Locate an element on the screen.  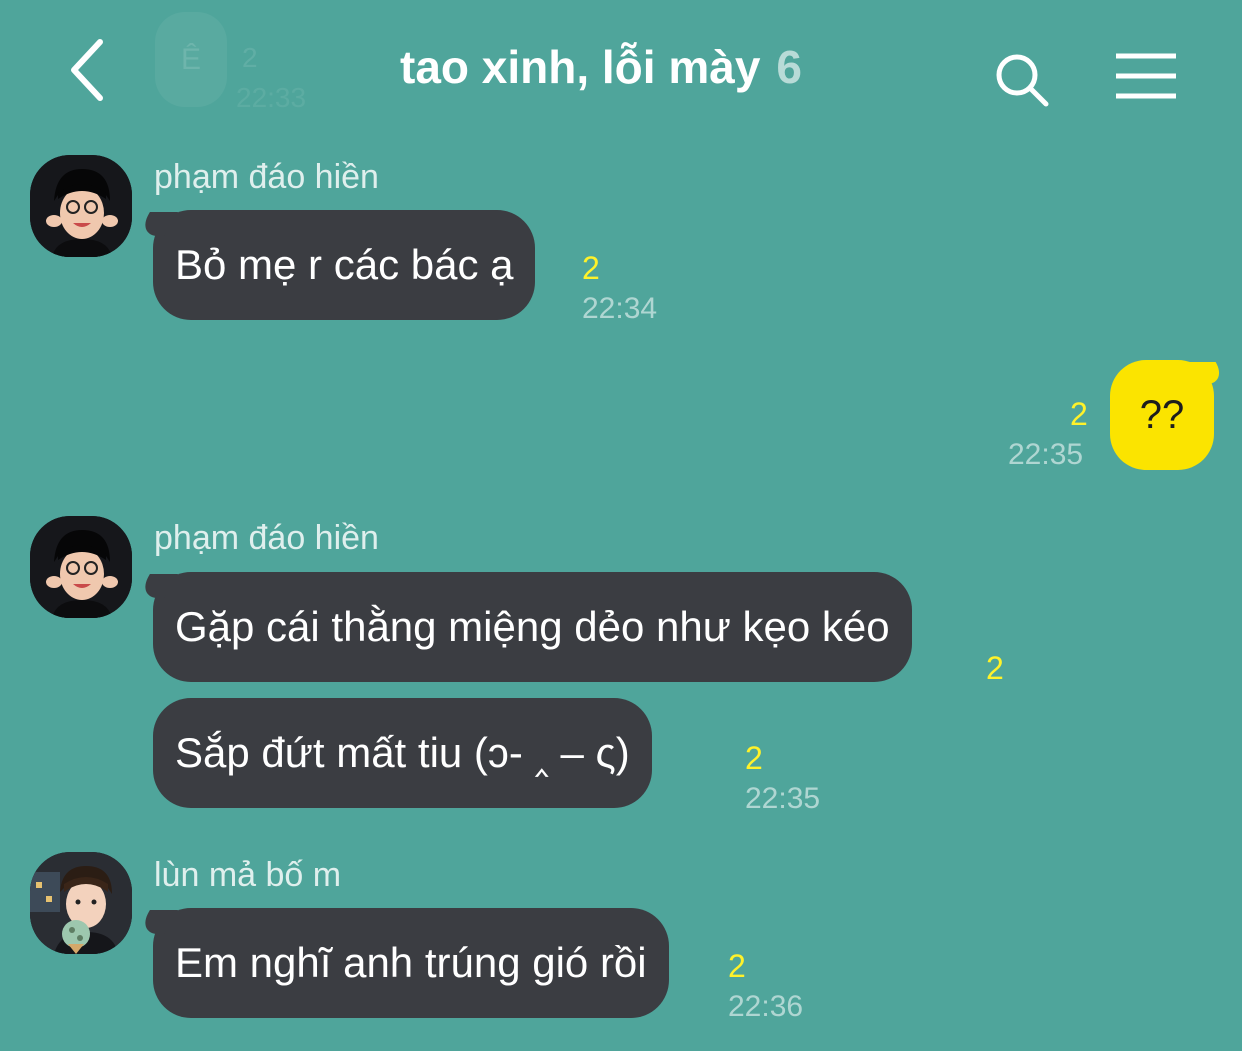
message-bubble: Sắp đứt mất tiu (ↄ- ‸ – ς) is located at coordinates (402, 753).